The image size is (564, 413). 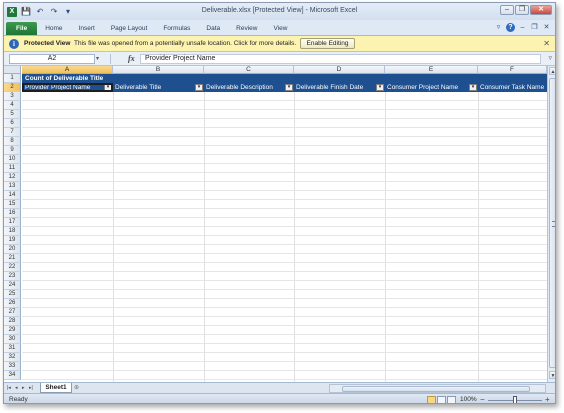 I want to click on row-header: 21, so click(x=12, y=258).